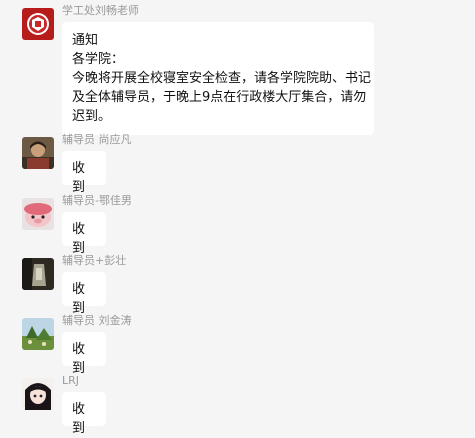  What do you see at coordinates (85, 40) in the screenshot?
I see `message-line: 通知` at bounding box center [85, 40].